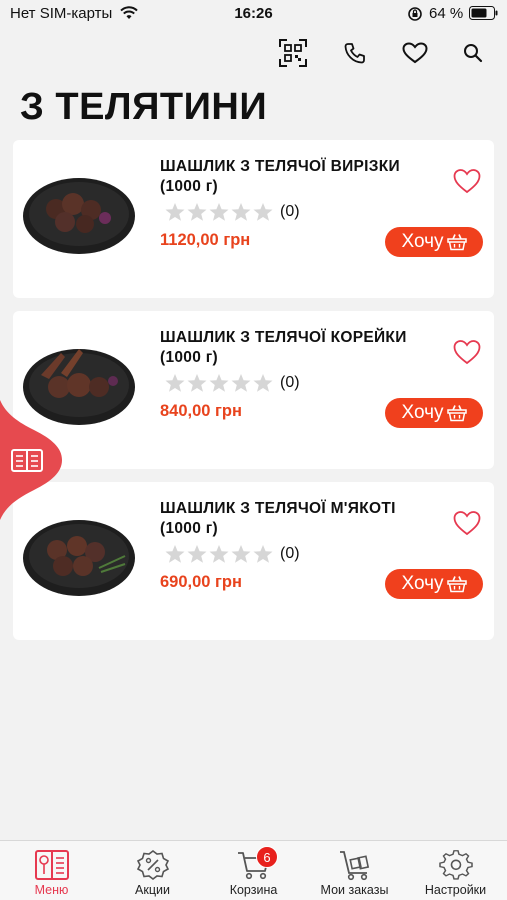 This screenshot has width=507, height=900. Describe the element at coordinates (354, 866) in the screenshot. I see `delivery-cart-icon` at that location.